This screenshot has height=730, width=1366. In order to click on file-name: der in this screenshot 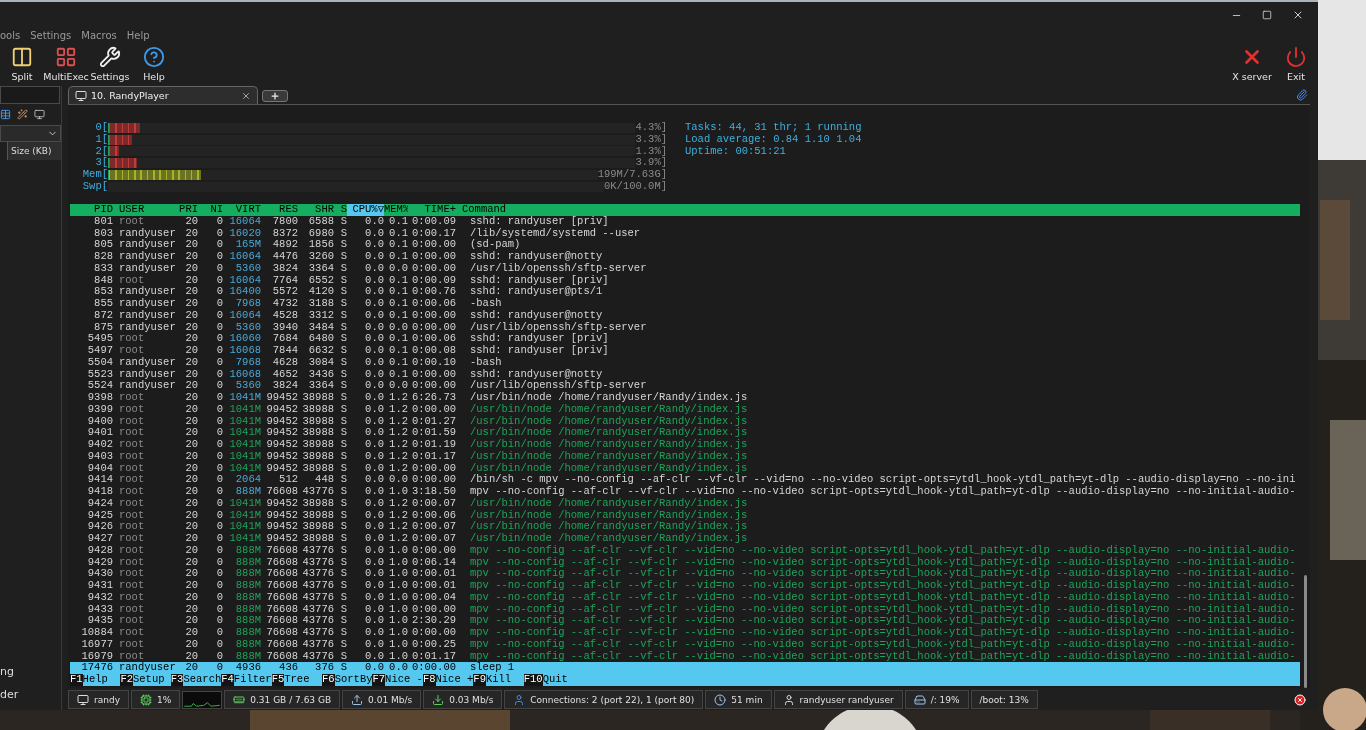, I will do `click(30, 694)`.